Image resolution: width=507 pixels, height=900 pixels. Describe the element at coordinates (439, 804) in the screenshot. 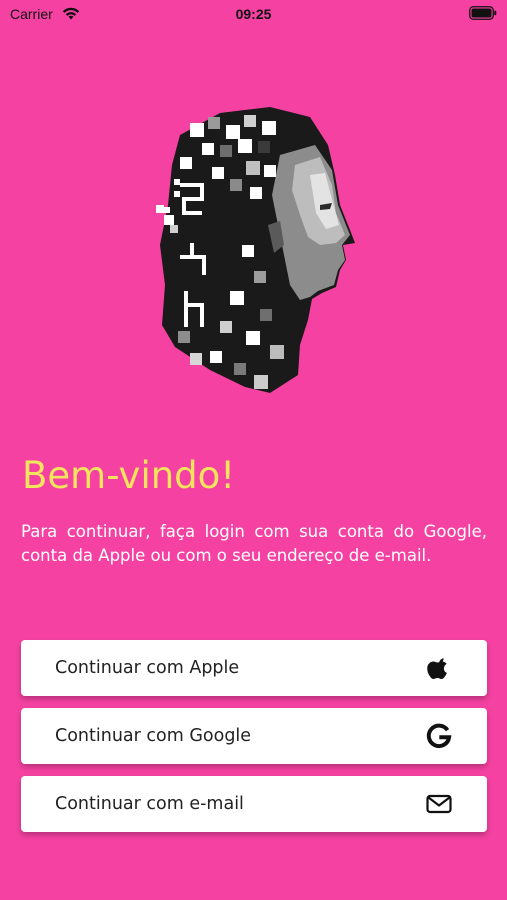

I see `envelope-icon` at that location.